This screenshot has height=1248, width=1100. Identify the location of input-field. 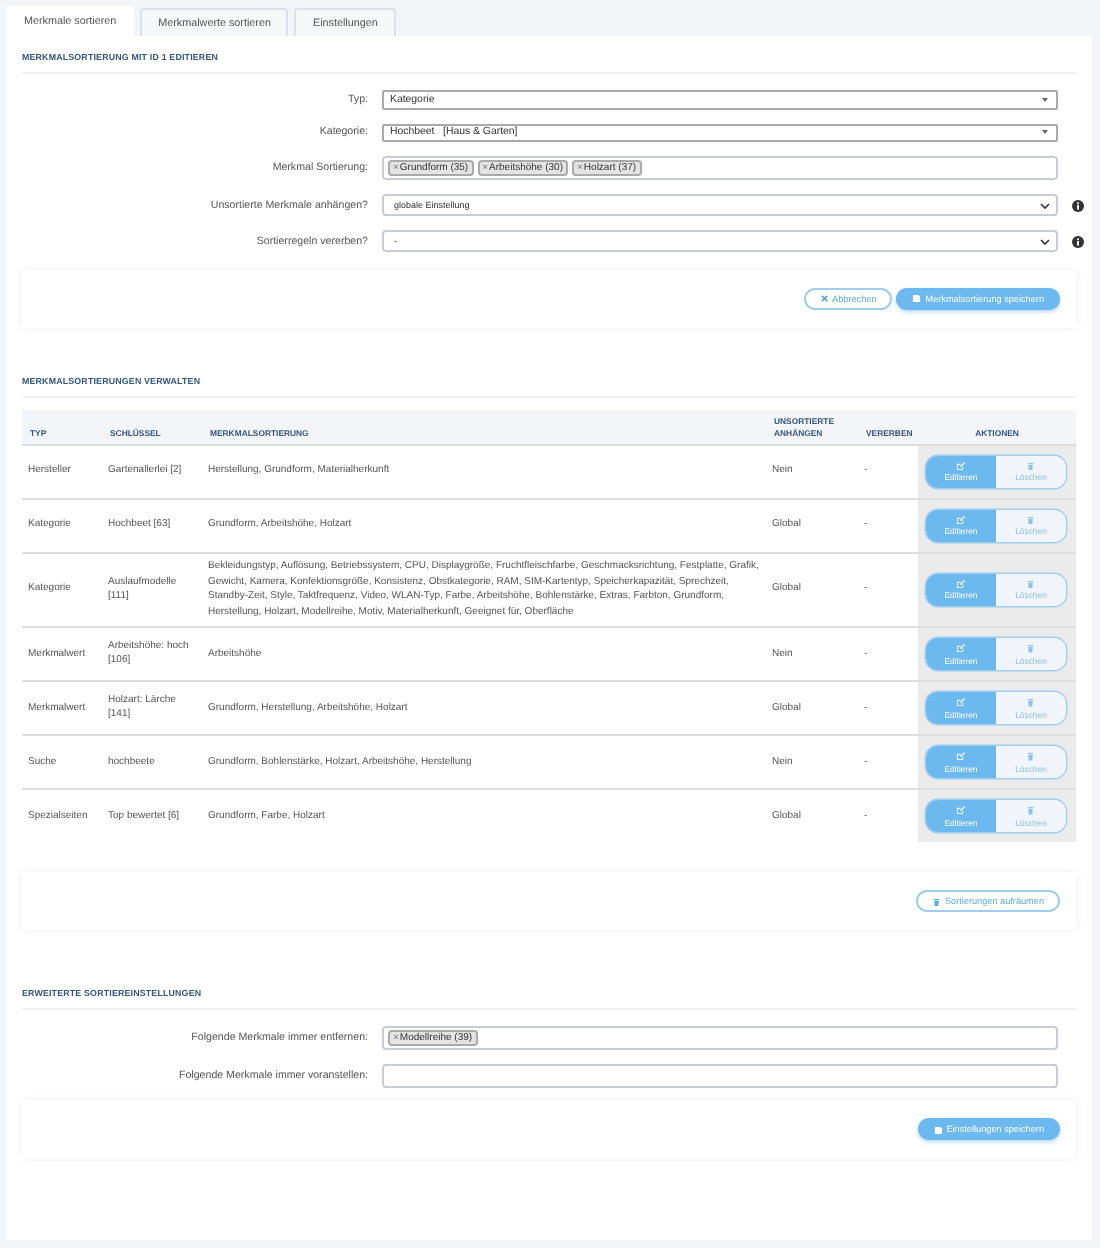
(720, 1076).